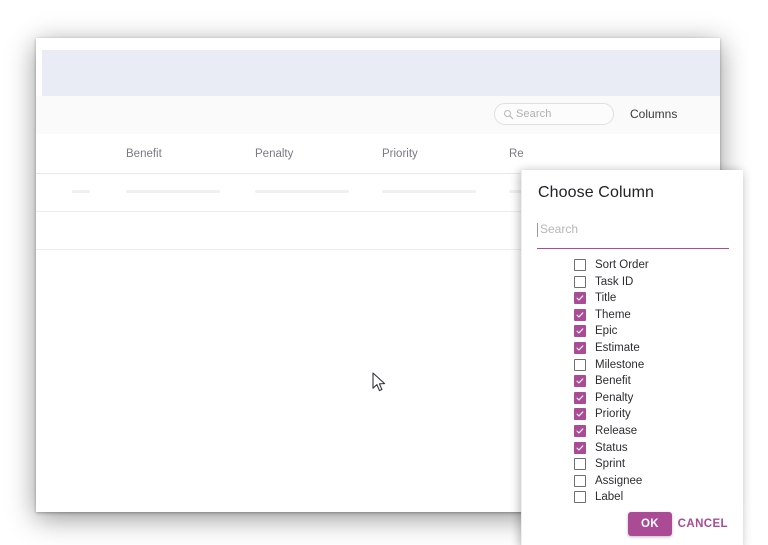 Image resolution: width=768 pixels, height=545 pixels. What do you see at coordinates (381, 73) in the screenshot?
I see `app-banner` at bounding box center [381, 73].